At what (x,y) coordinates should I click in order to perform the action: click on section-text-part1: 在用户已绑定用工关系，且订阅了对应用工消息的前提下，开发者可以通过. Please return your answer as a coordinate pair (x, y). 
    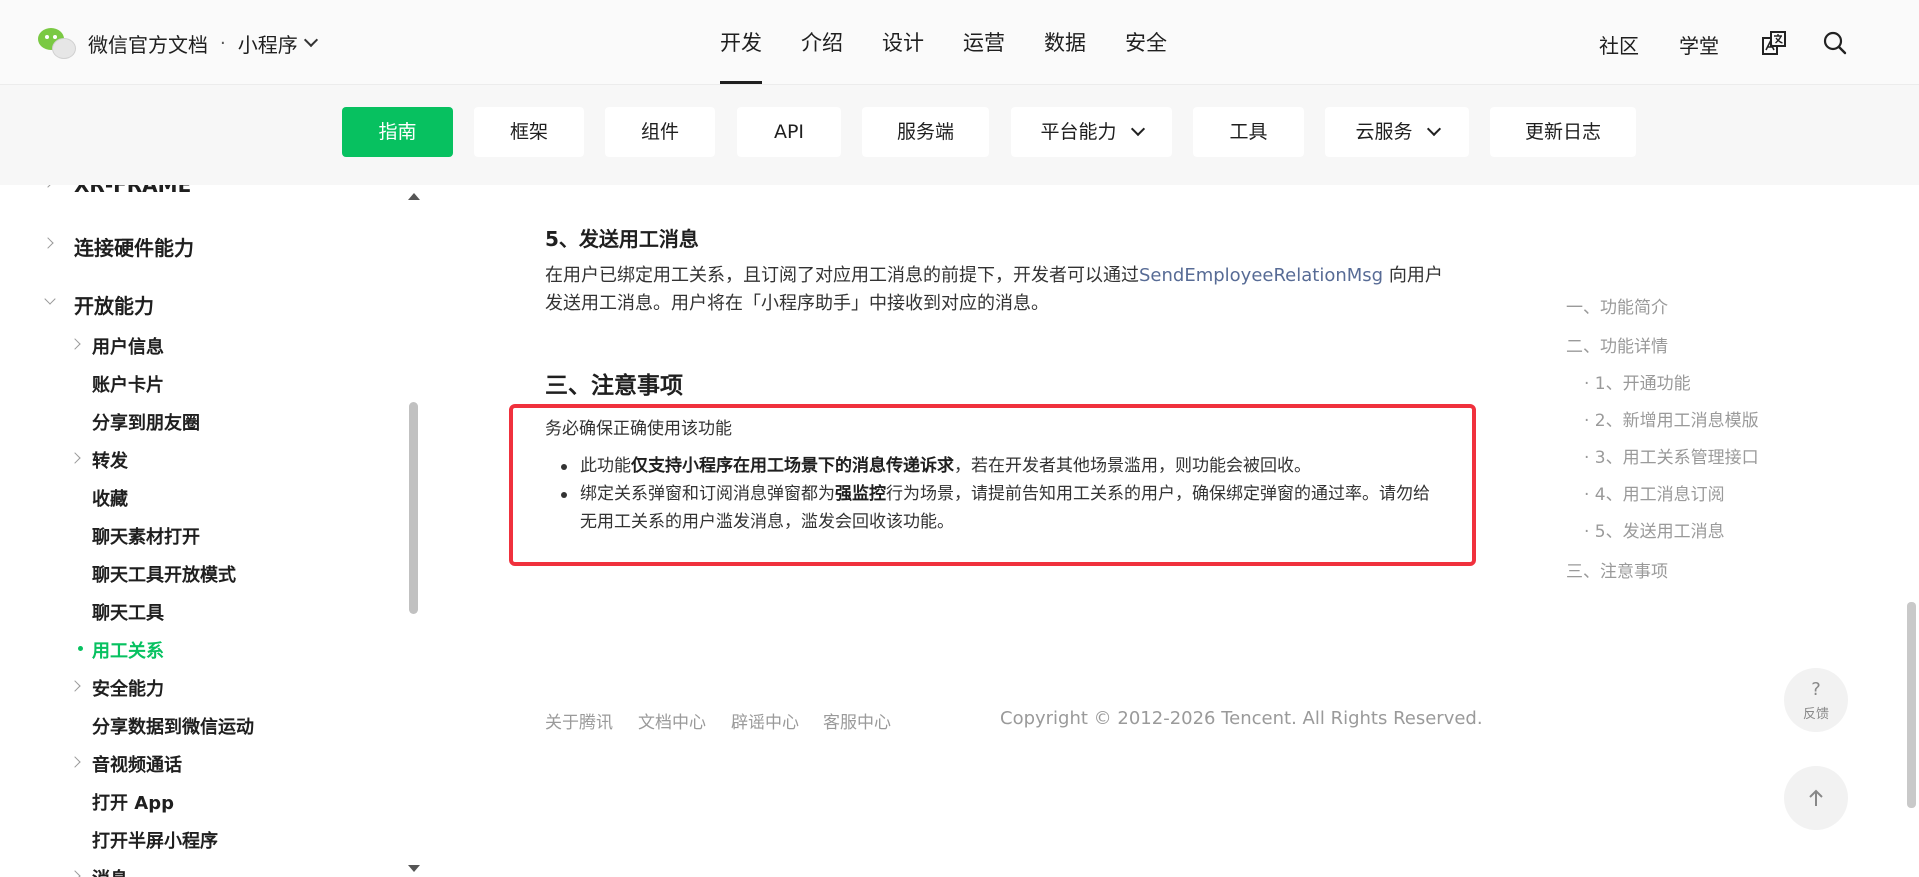
    Looking at the image, I should click on (842, 275).